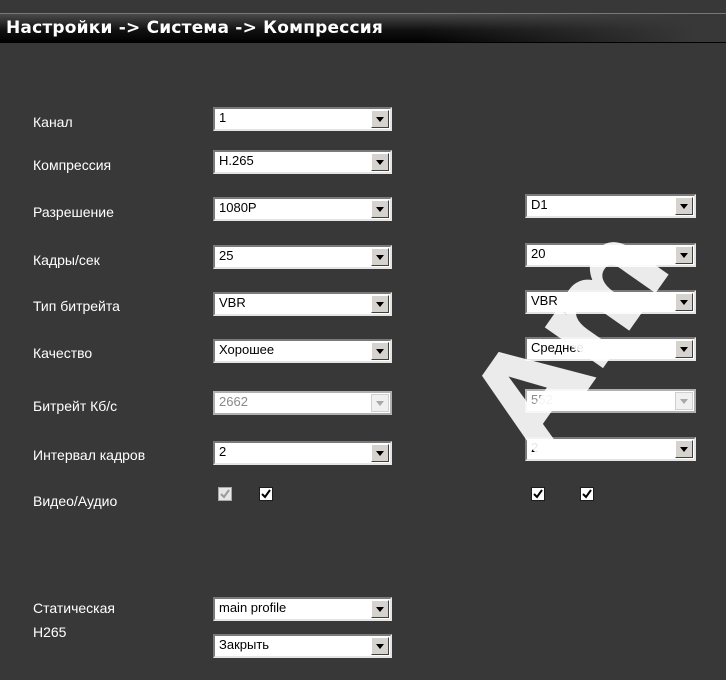  Describe the element at coordinates (232, 302) in the screenshot. I see `bitrate-type-value: VBR` at that location.